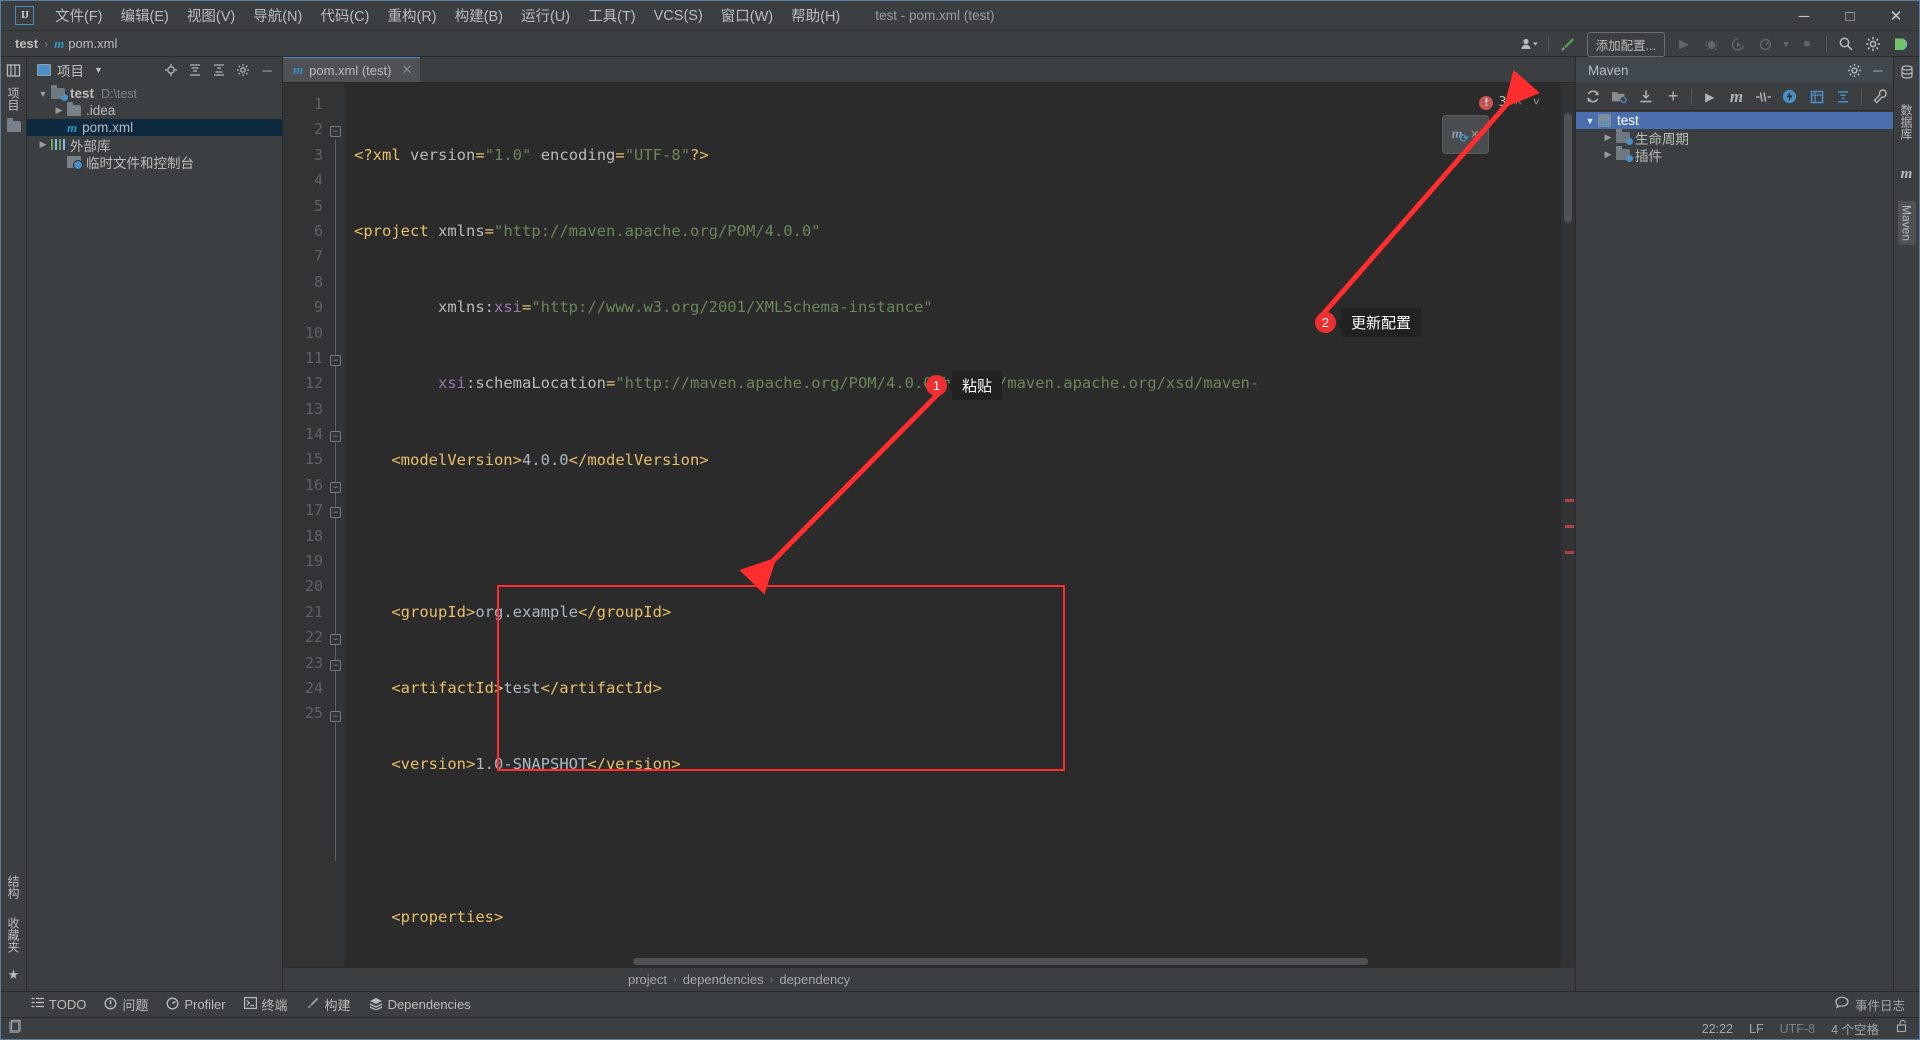  Describe the element at coordinates (1711, 44) in the screenshot. I see `debug-button` at that location.